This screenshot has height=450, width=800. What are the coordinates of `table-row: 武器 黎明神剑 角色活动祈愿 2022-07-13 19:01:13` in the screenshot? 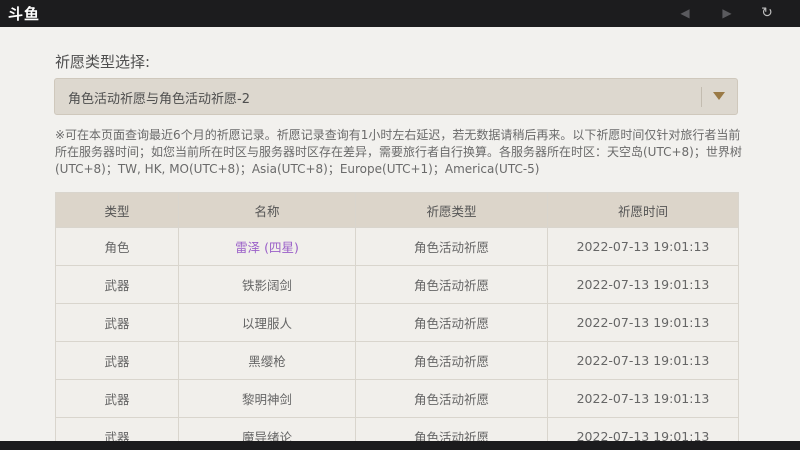 It's located at (397, 398).